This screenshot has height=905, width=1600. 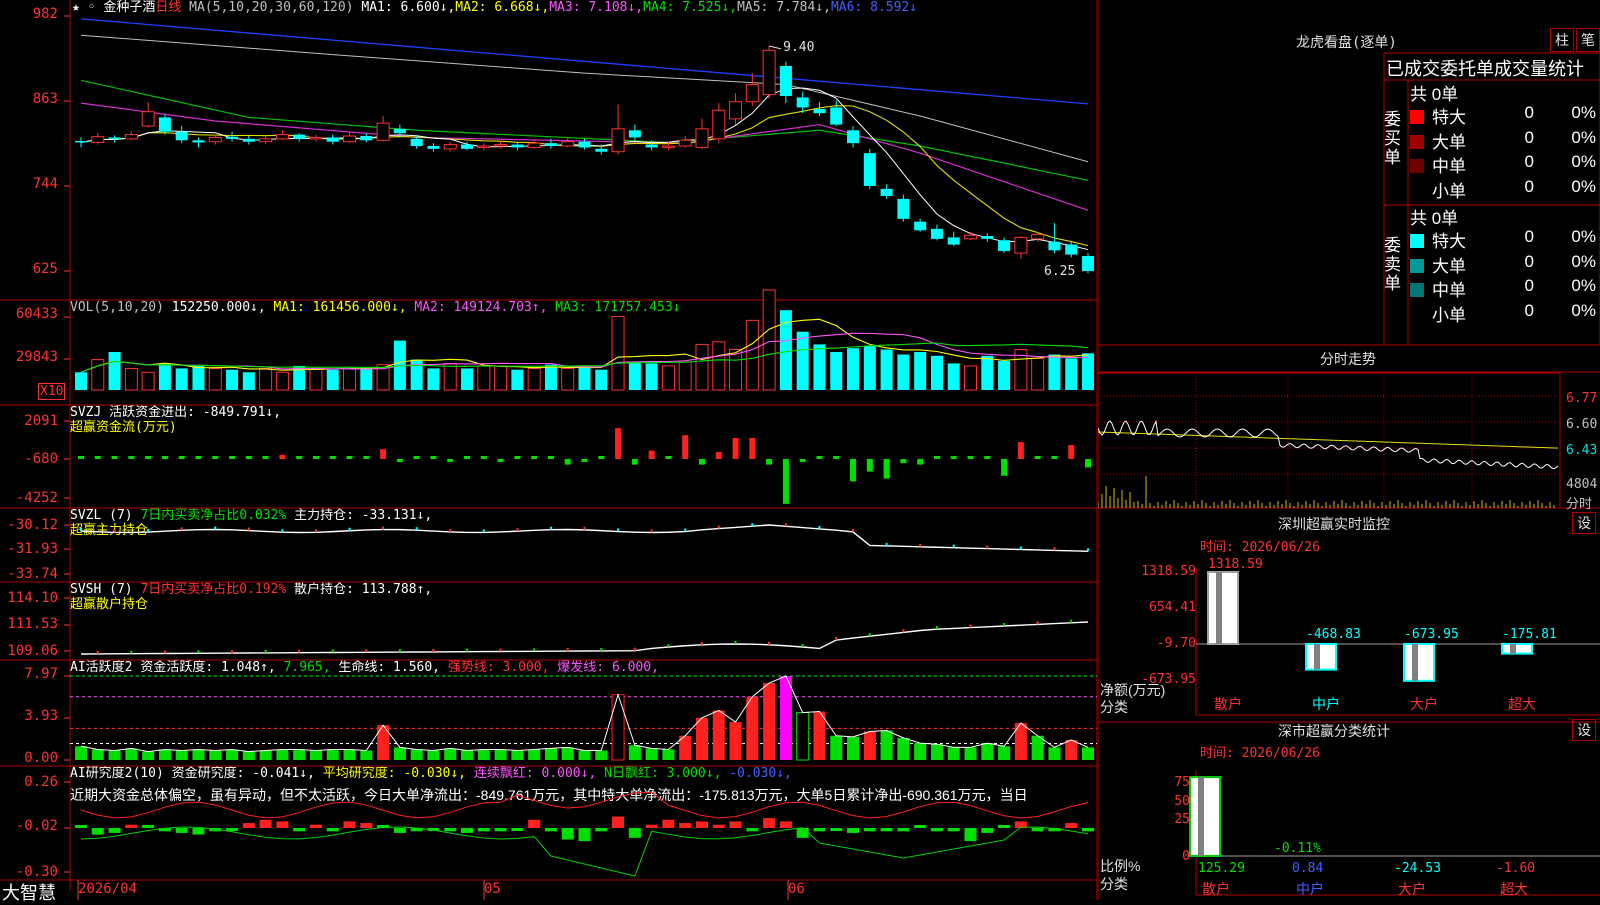 What do you see at coordinates (1562, 40) in the screenshot?
I see `bar-mode-button: 柱` at bounding box center [1562, 40].